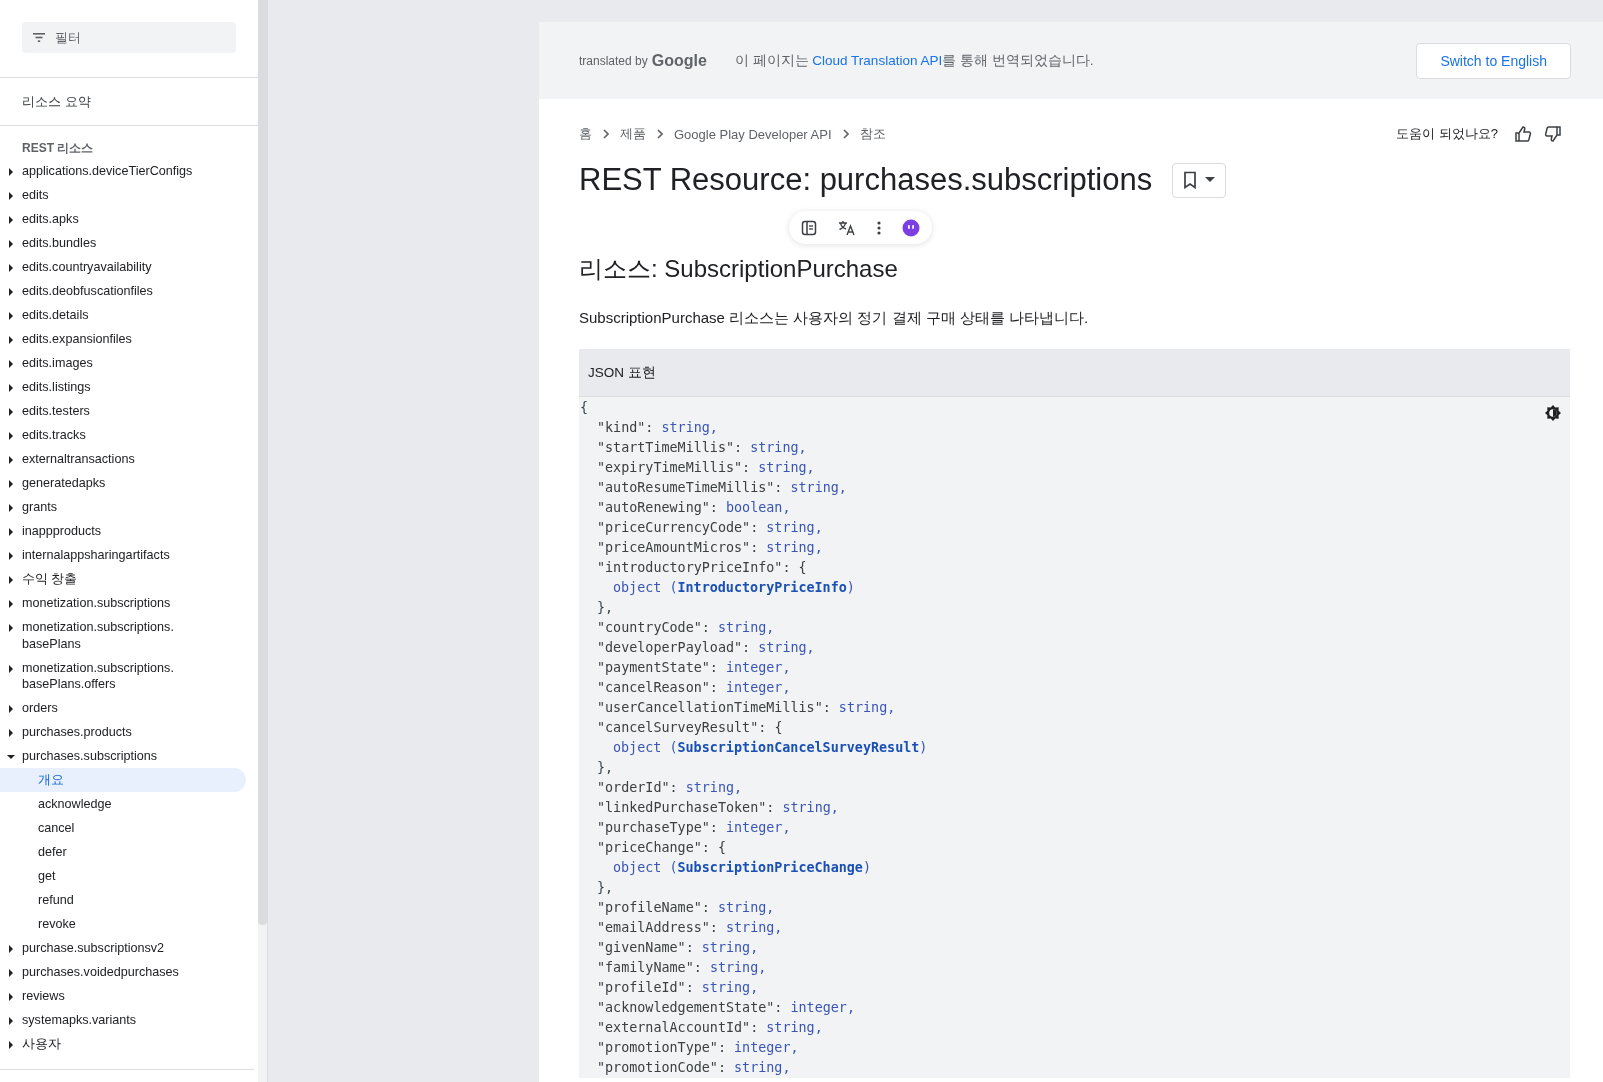 This screenshot has width=1603, height=1082. I want to click on sidebar-subitem: 개요, so click(123, 780).